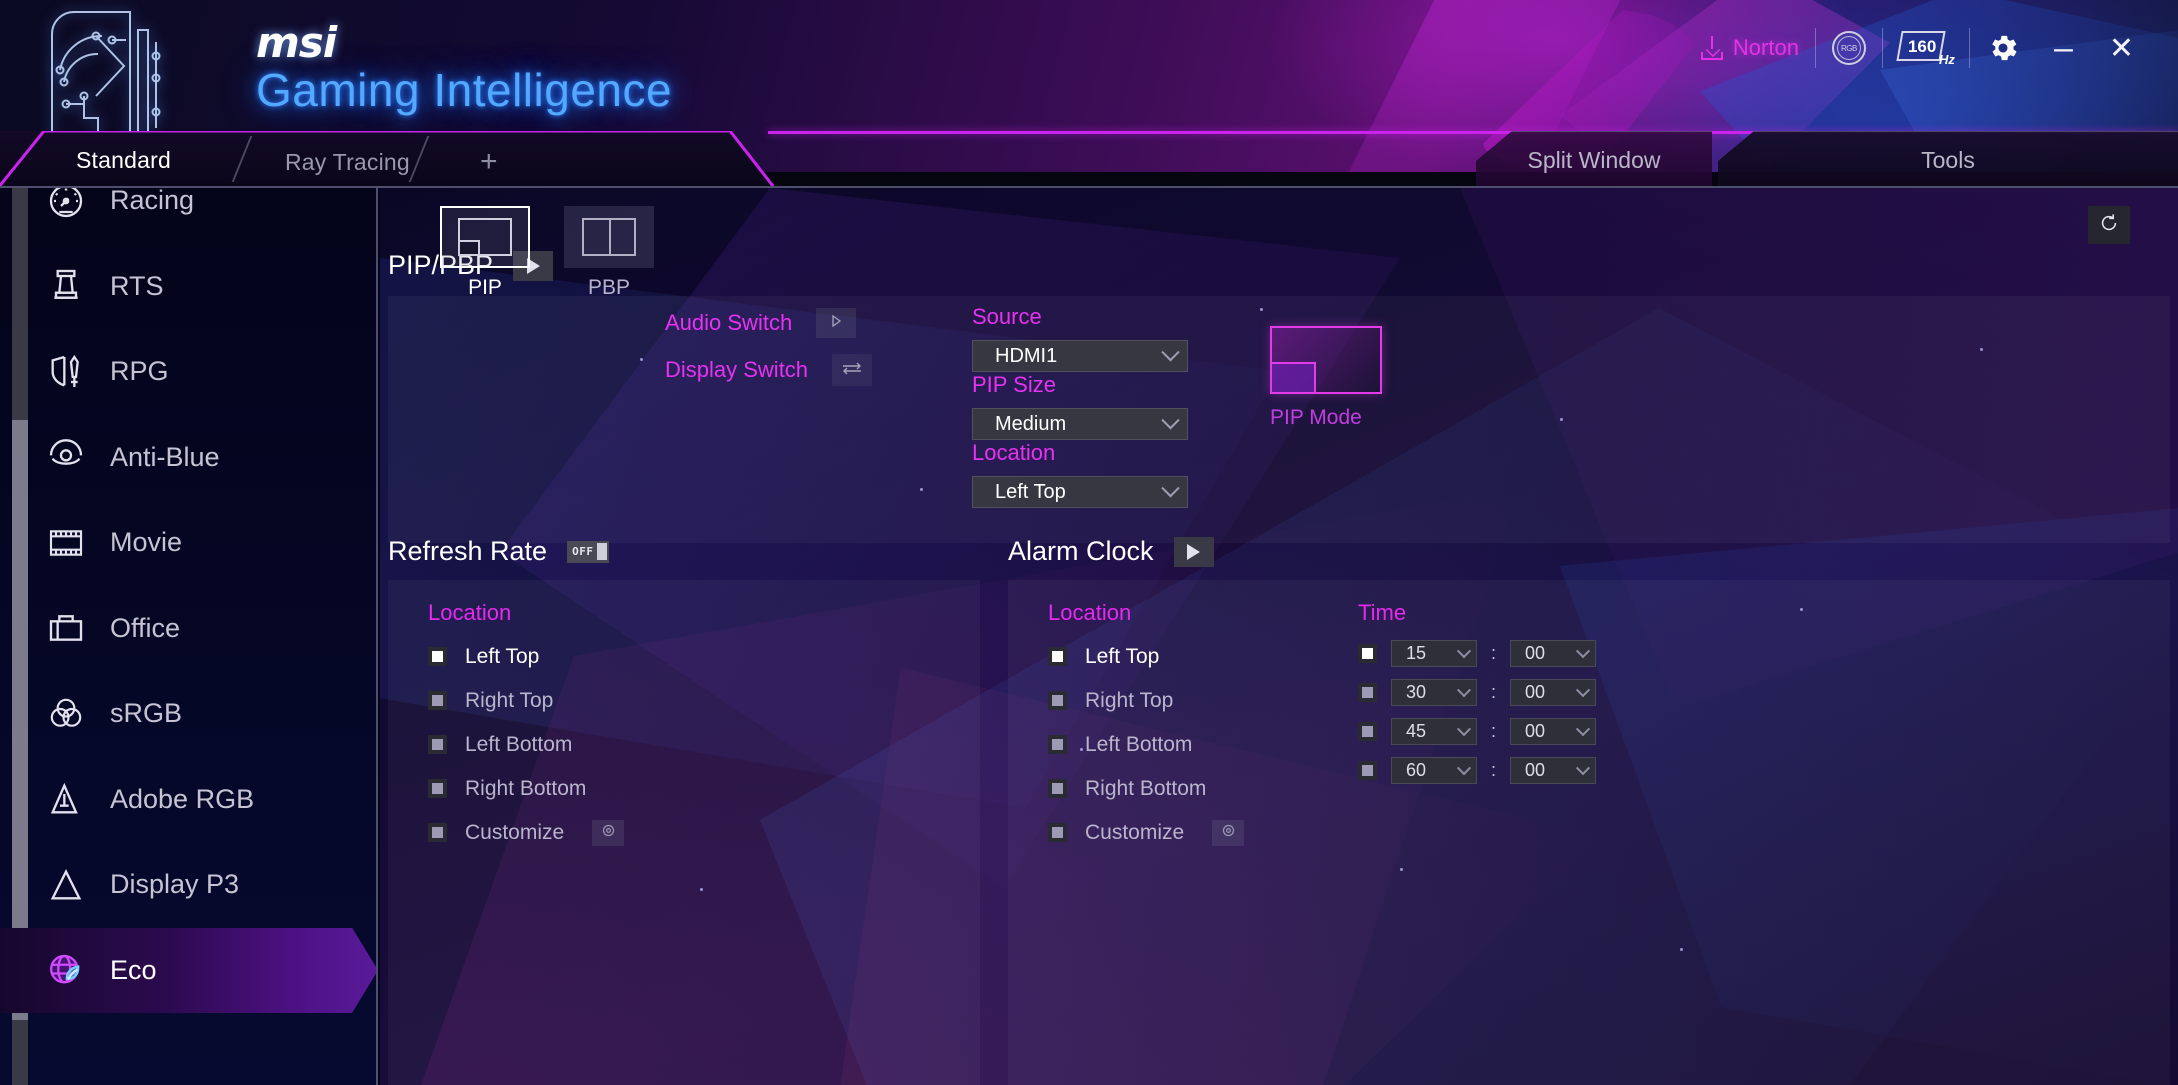  I want to click on refresh-rate-toggle: OFF, so click(588, 551).